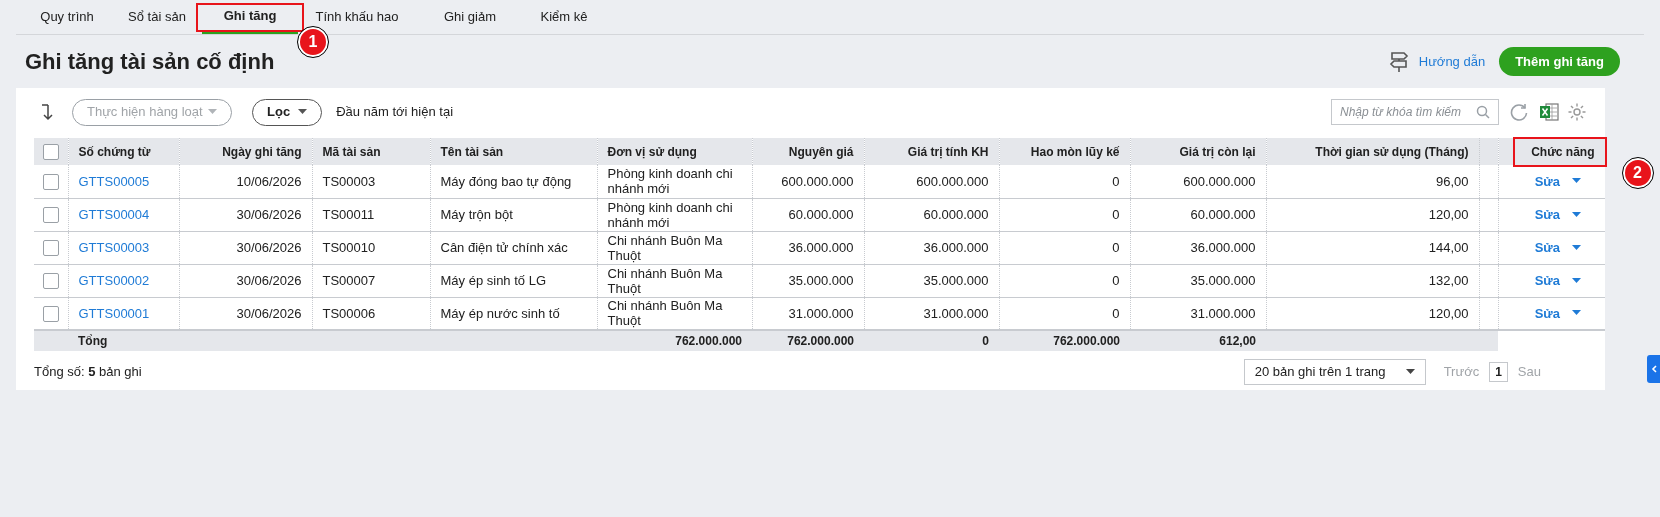  I want to click on tab: Ghi tăng, so click(250, 17).